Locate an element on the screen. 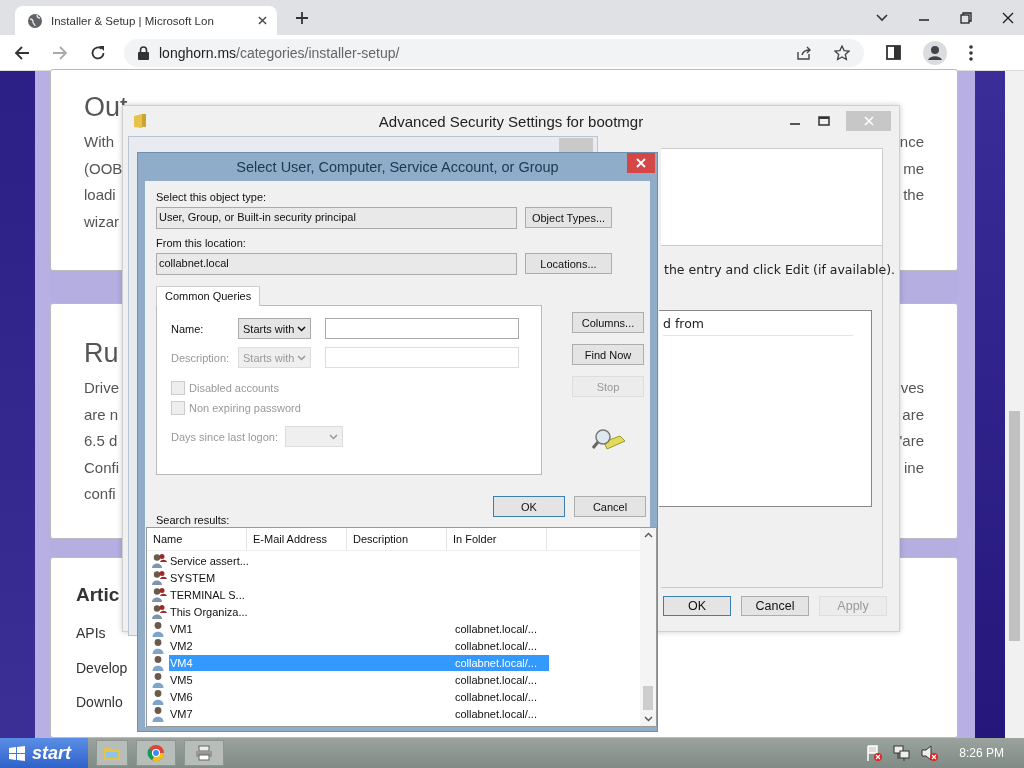  table-cell-text: VM2 is located at coordinates (181, 645).